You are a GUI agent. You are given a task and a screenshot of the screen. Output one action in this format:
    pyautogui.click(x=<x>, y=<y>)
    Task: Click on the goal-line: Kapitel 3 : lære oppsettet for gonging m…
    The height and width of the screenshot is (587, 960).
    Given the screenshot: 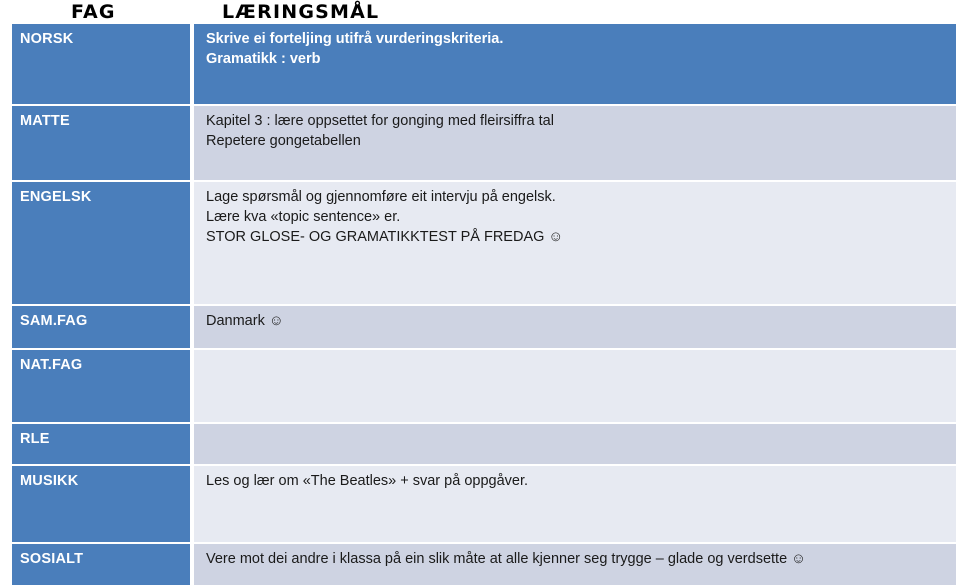 What is the action you would take?
    pyautogui.click(x=380, y=121)
    